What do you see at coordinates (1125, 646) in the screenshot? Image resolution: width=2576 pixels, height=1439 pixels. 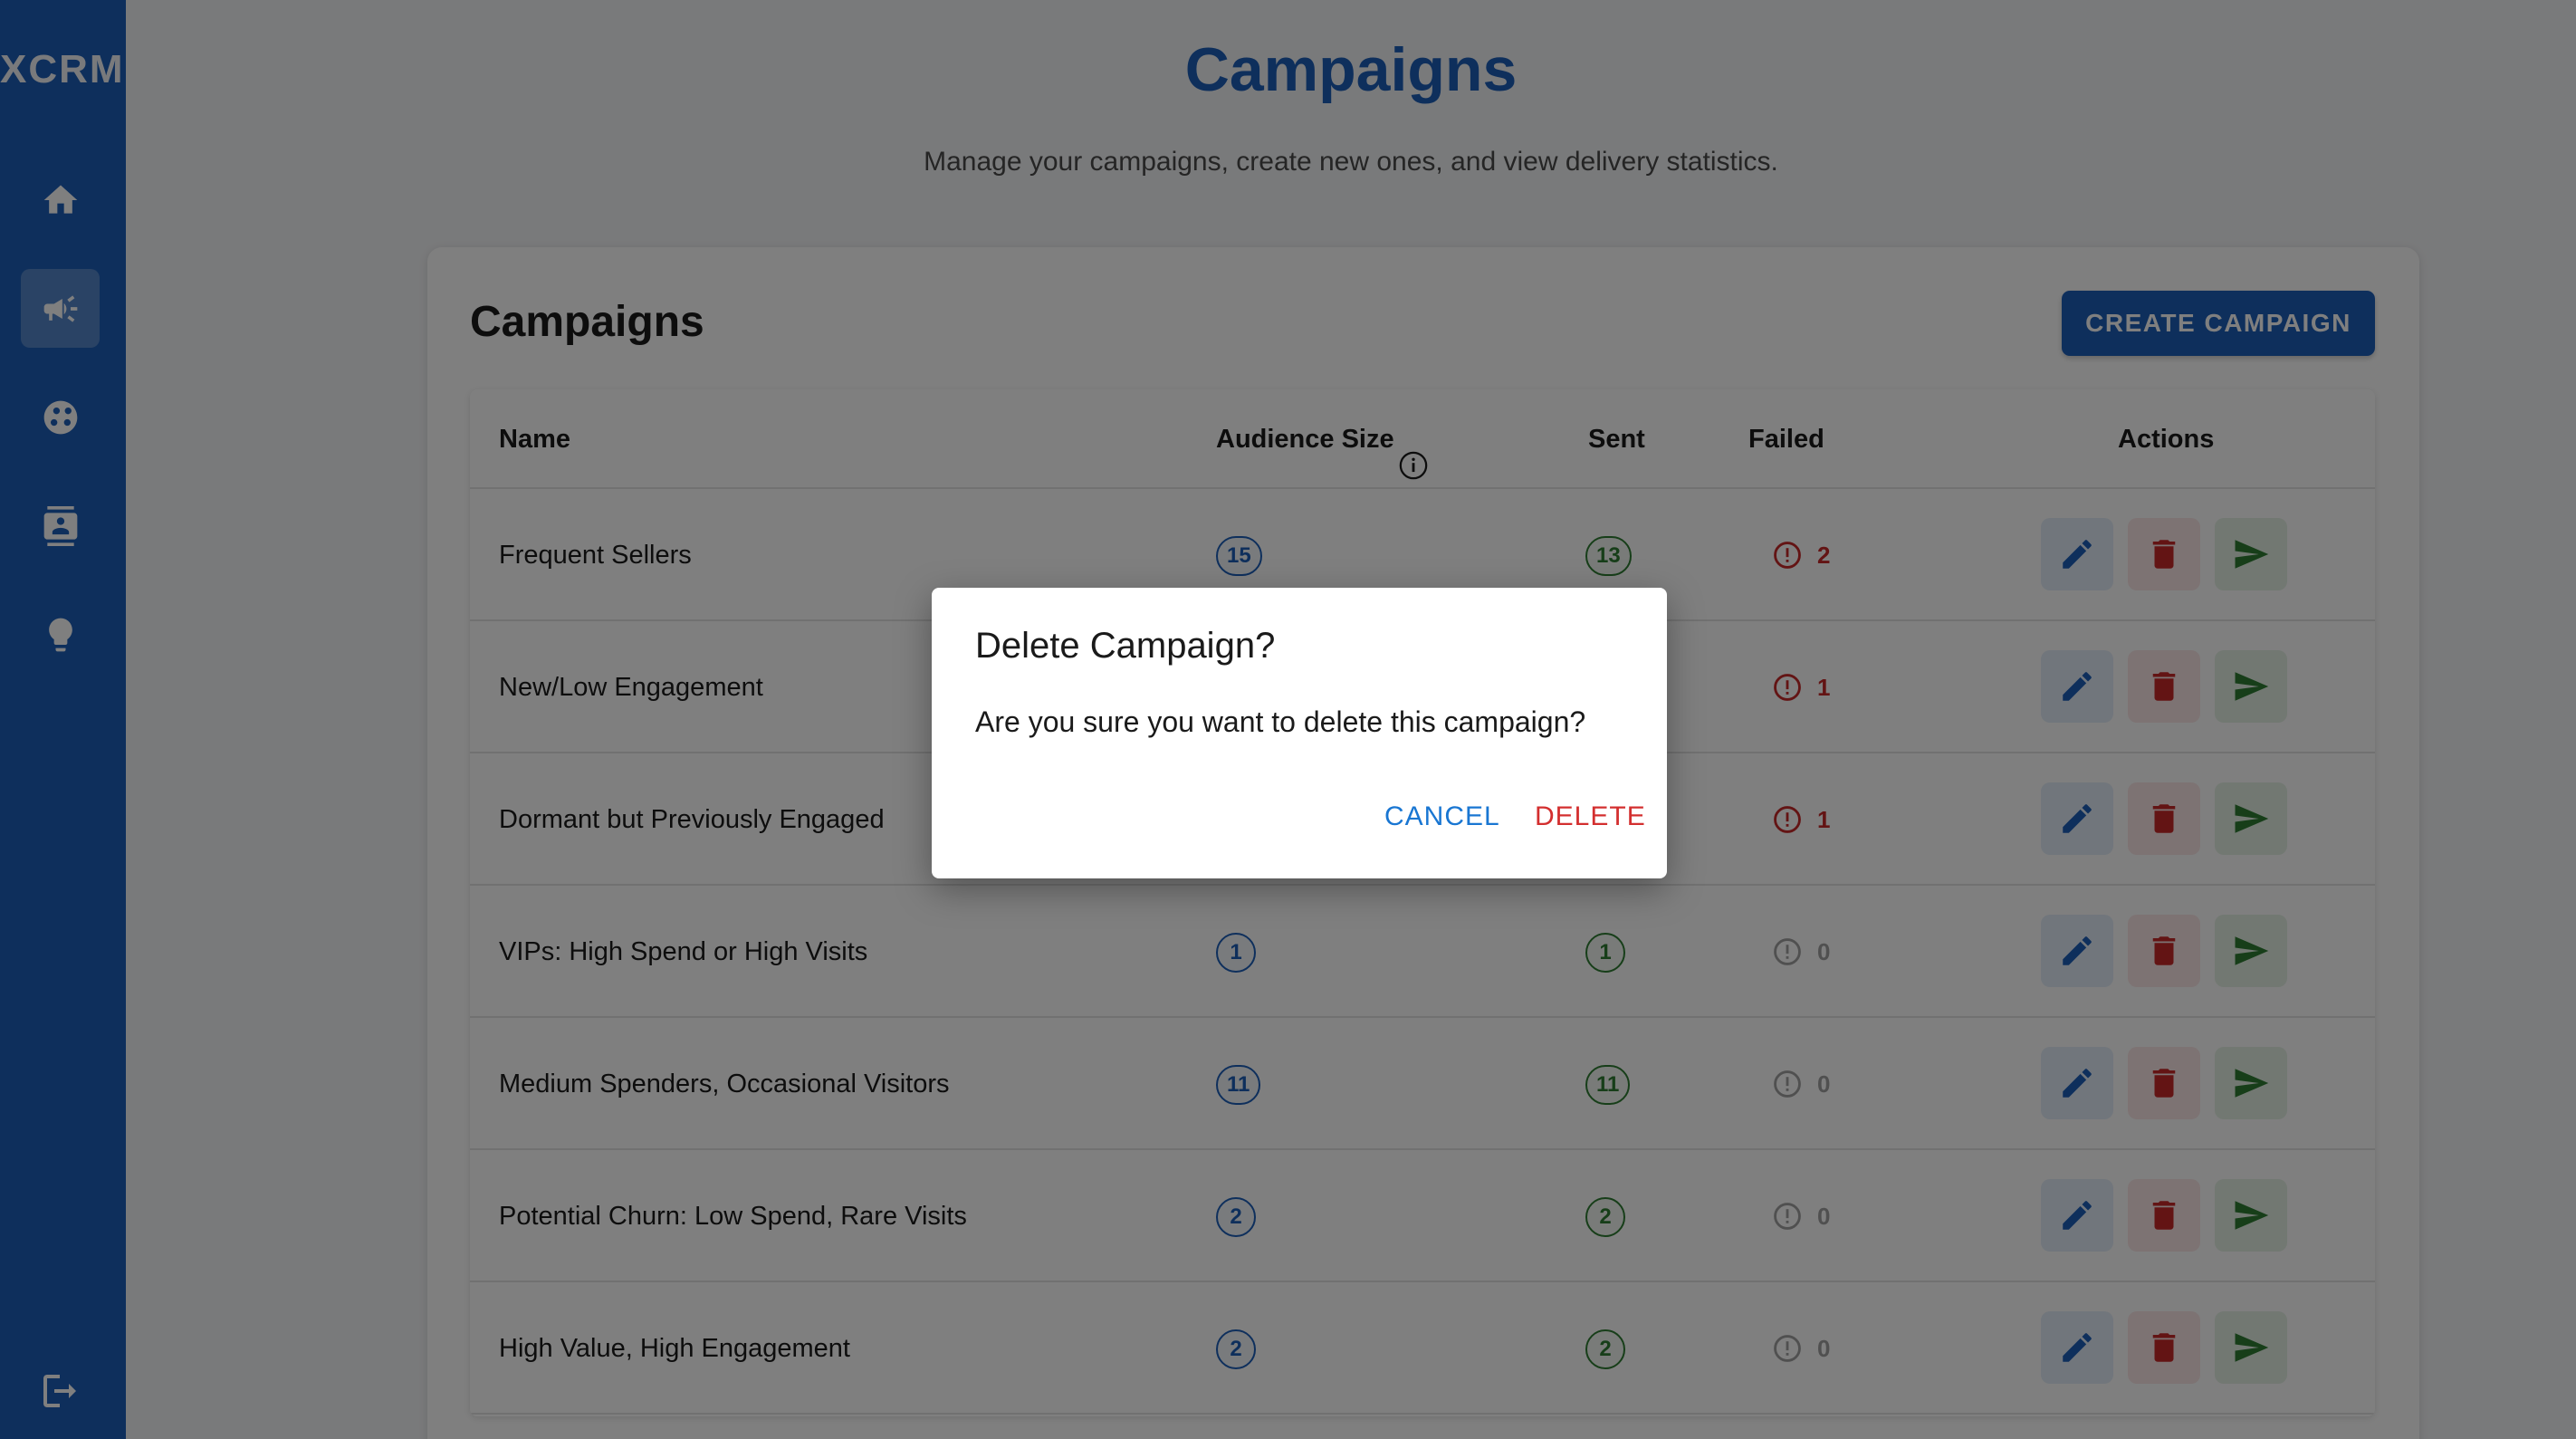 I see `dialog-title: Delete Campaign?` at bounding box center [1125, 646].